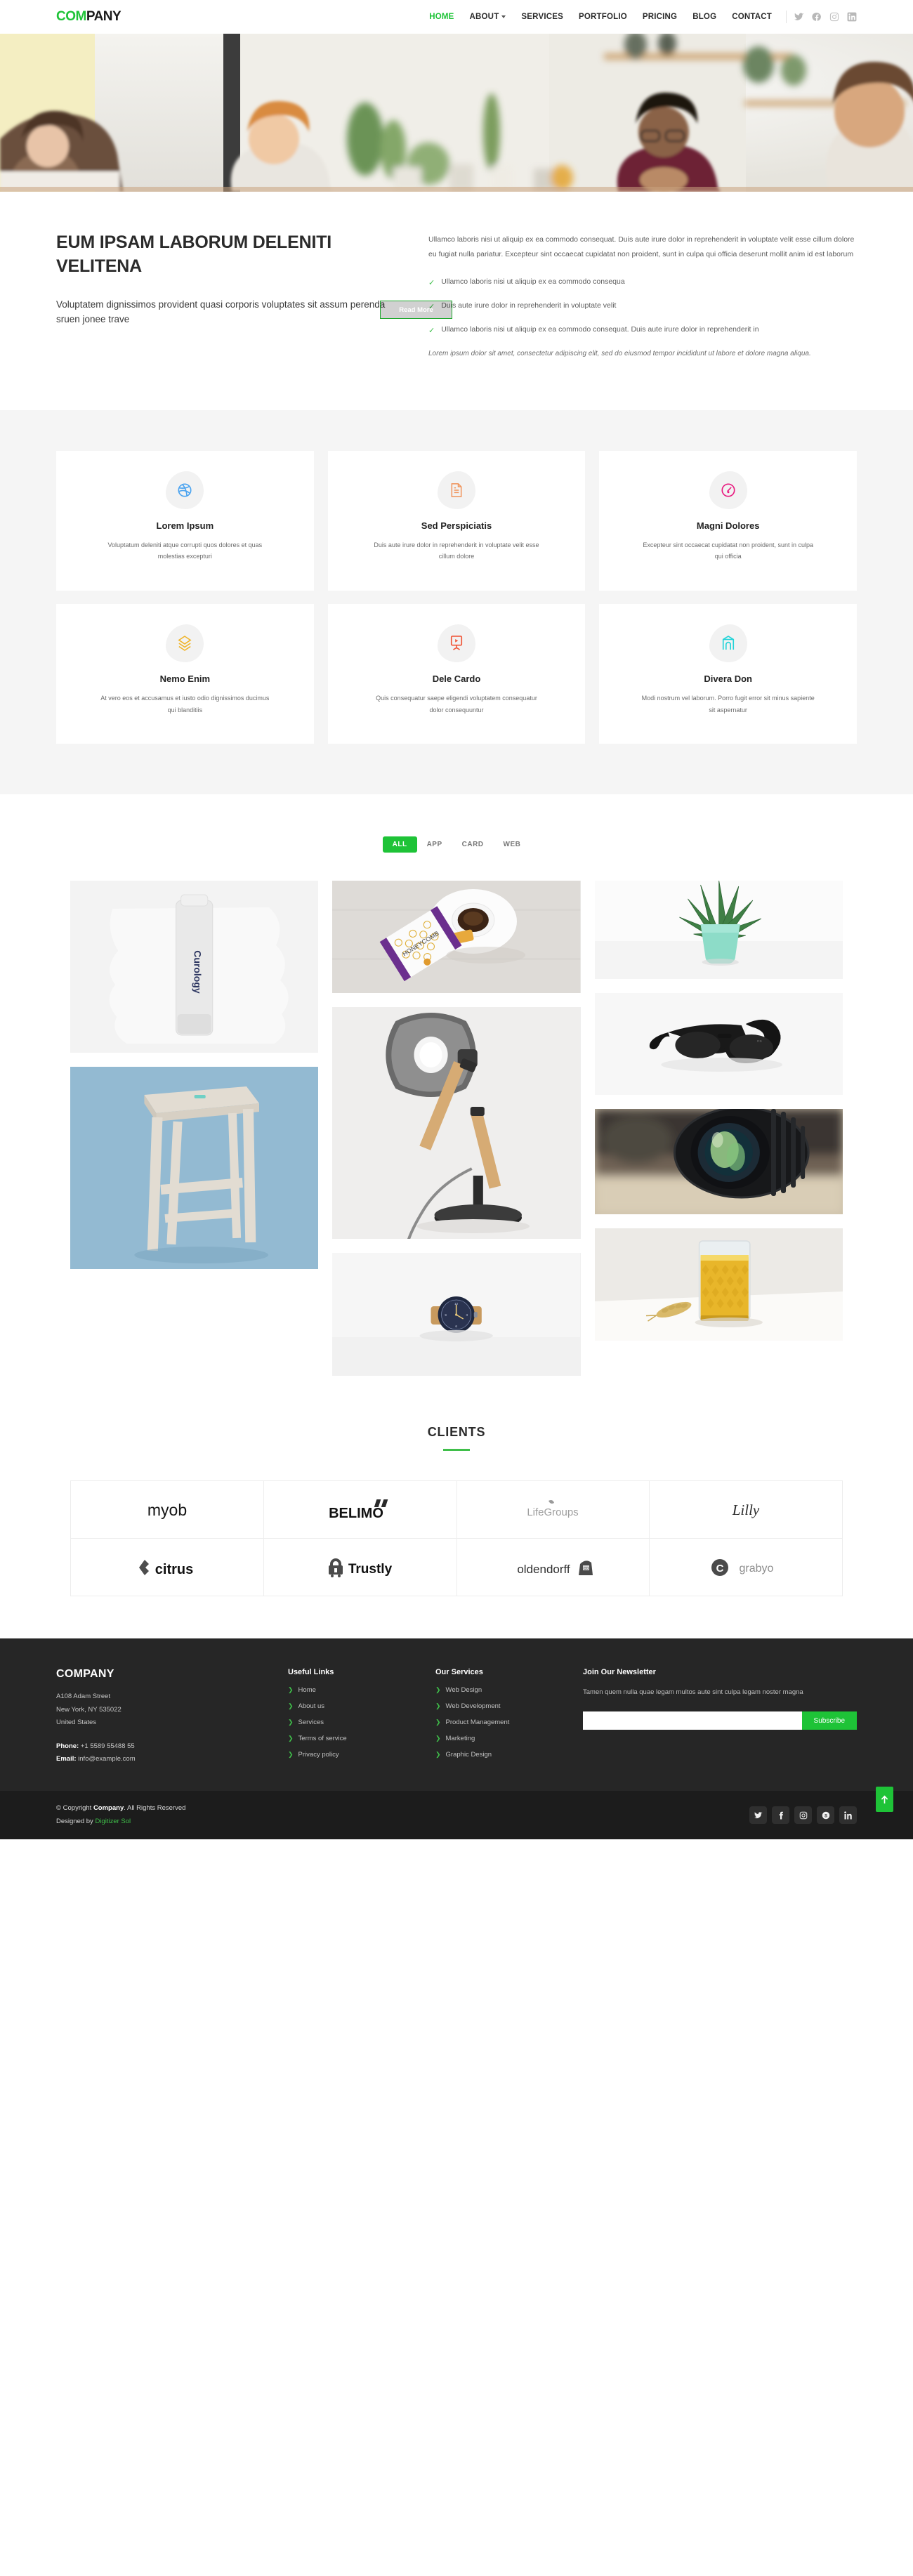 The height and width of the screenshot is (2576, 913). What do you see at coordinates (456, 937) in the screenshot?
I see `coffee-cup-photo: HONEYCOMB` at bounding box center [456, 937].